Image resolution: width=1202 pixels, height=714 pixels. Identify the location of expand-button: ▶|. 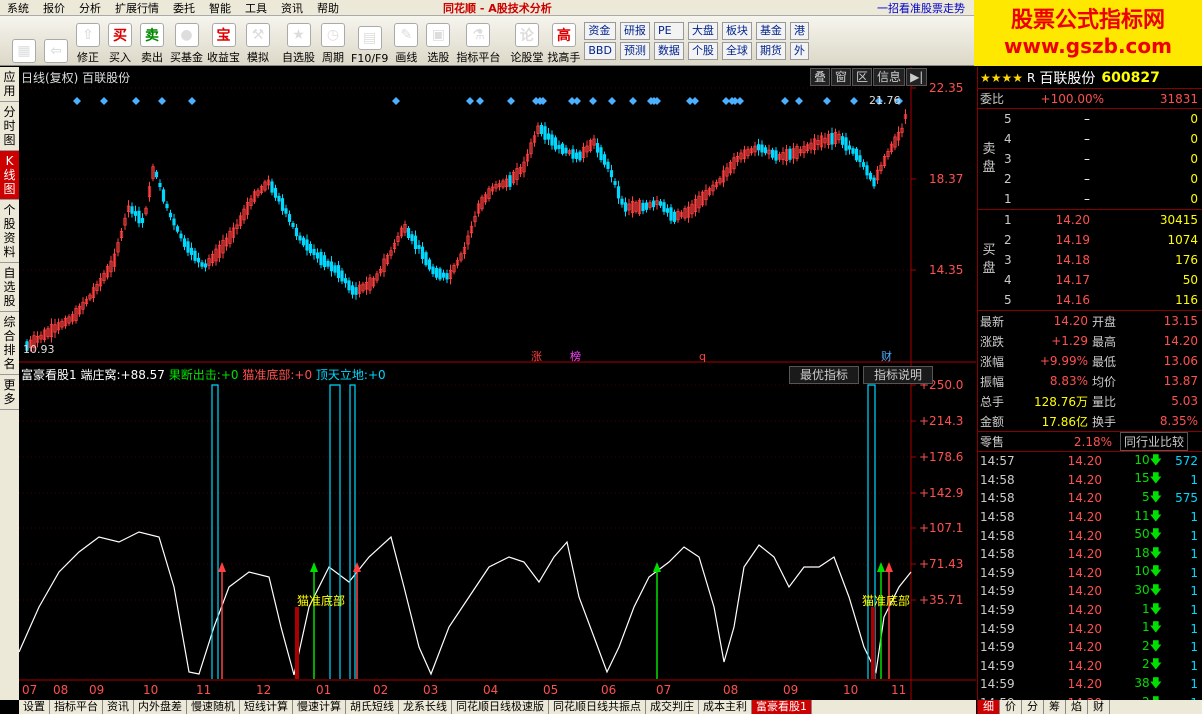
(917, 77).